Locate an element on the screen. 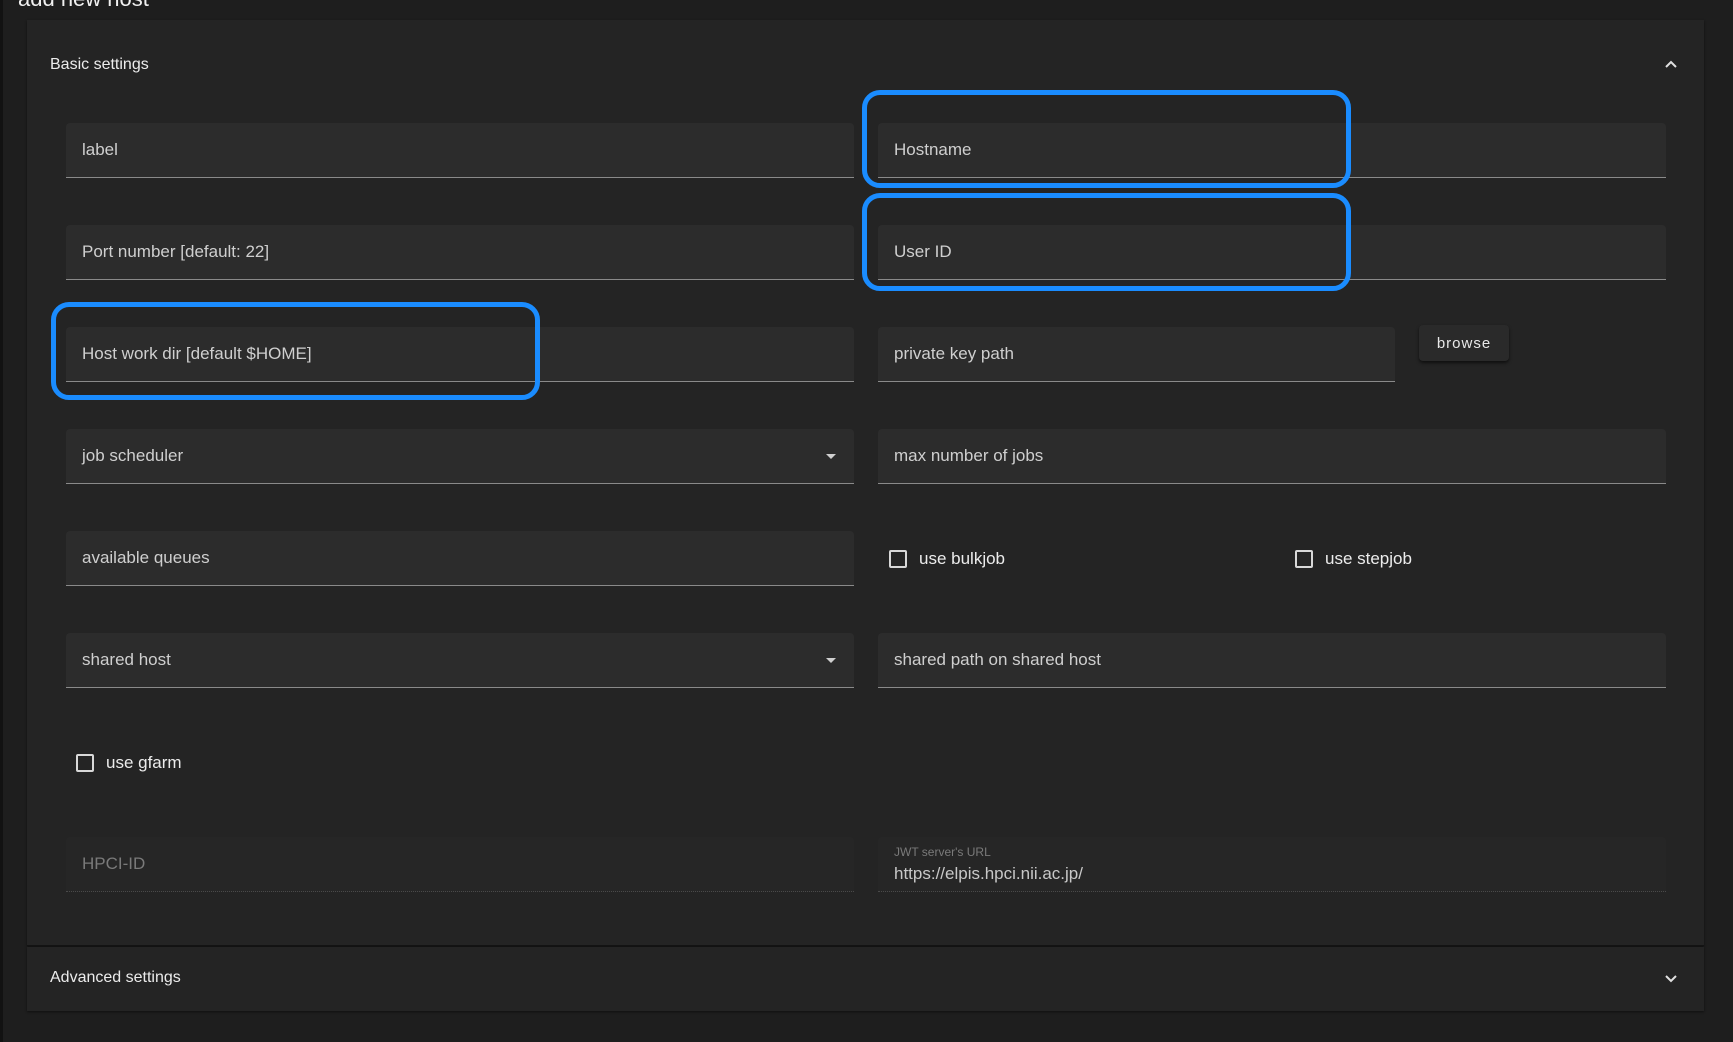 The width and height of the screenshot is (1733, 1042). shared-path-placeholder: shared path on shared host is located at coordinates (997, 659).